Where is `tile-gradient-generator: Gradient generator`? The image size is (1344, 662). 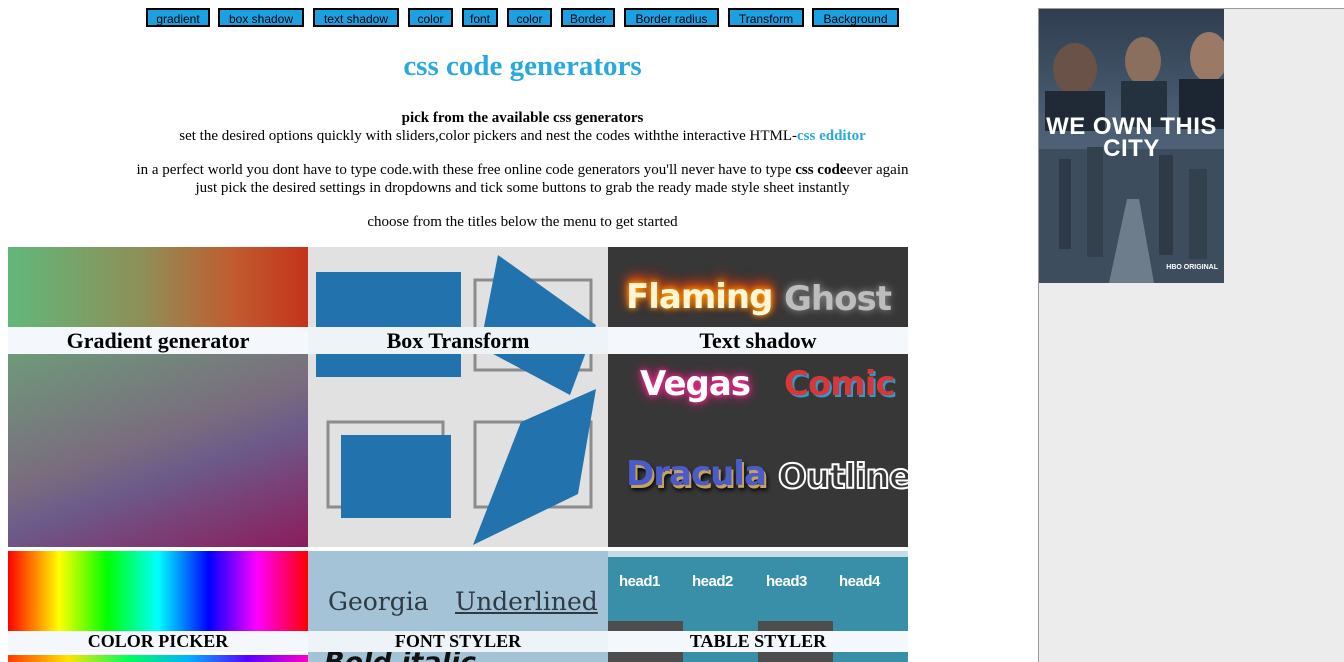 tile-gradient-generator: Gradient generator is located at coordinates (158, 397).